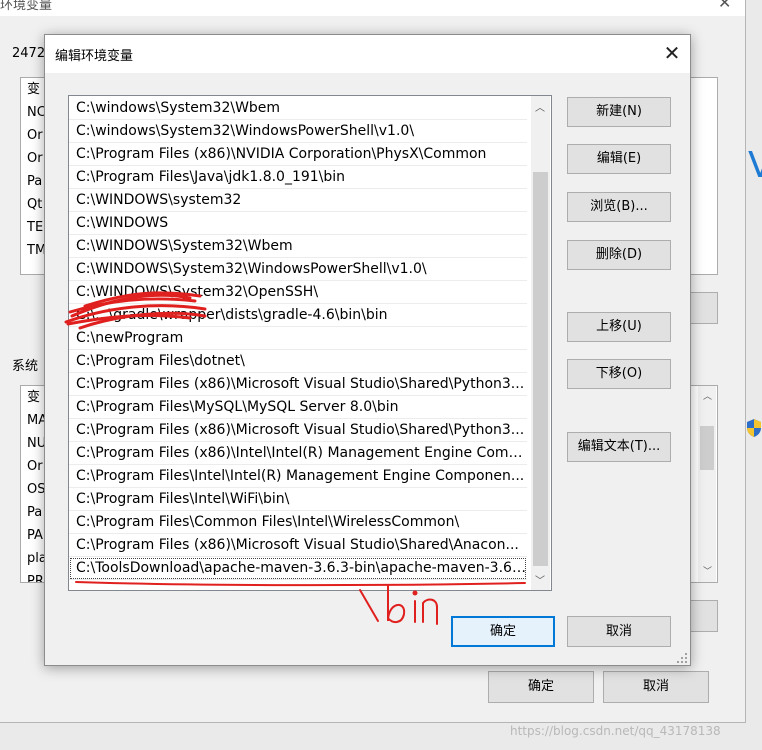  I want to click on path-list-item: C:\WINDOWS\System32\Wbem, so click(298, 246).